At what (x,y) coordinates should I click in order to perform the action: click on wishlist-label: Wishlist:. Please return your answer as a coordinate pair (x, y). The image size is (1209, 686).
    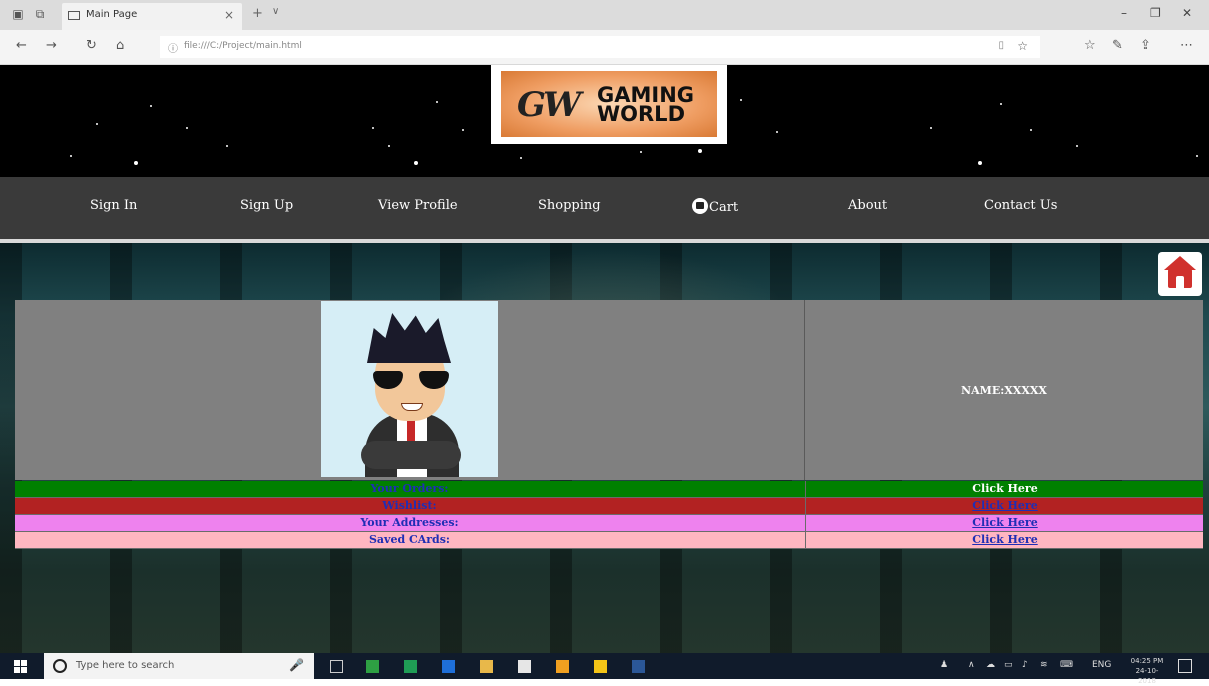
    Looking at the image, I should click on (409, 505).